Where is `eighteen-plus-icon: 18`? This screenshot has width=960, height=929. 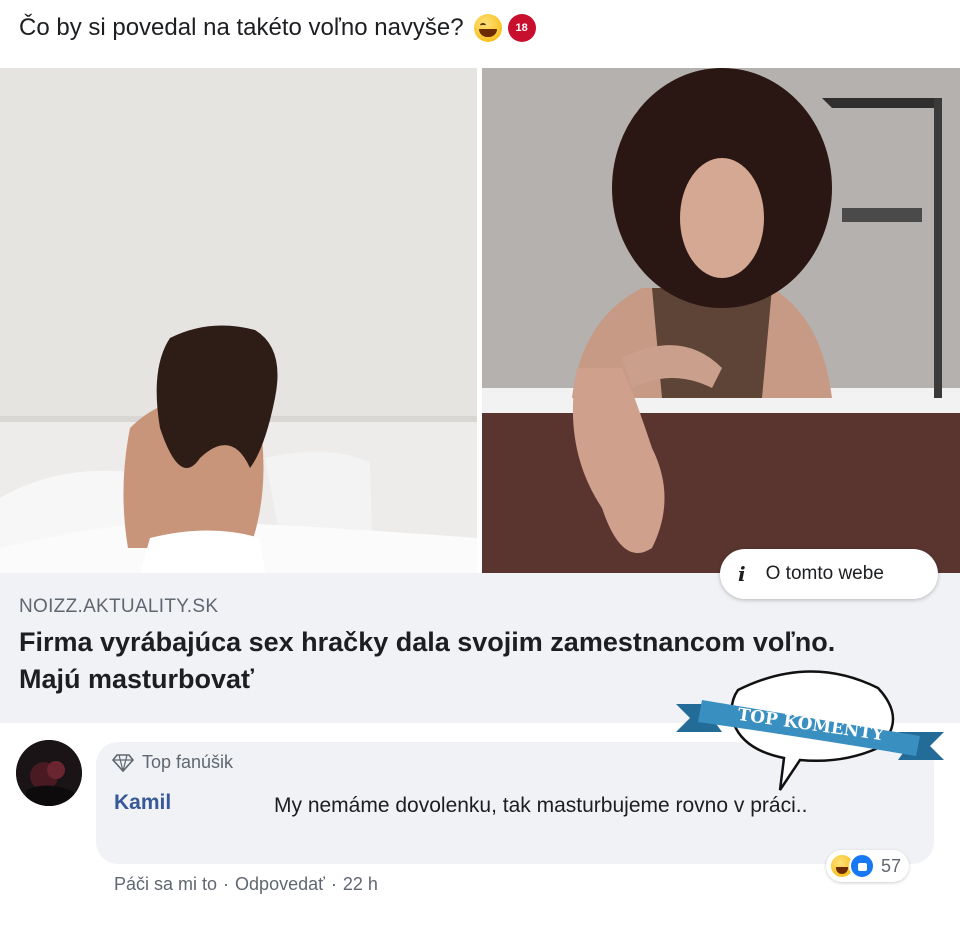 eighteen-plus-icon: 18 is located at coordinates (521, 28).